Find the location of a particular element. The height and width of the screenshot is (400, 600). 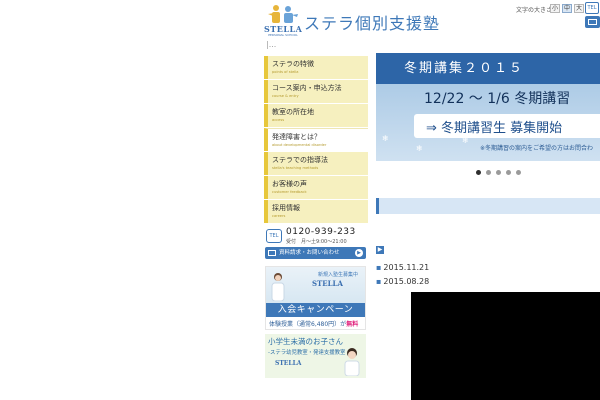

arrow-right-icon: ▶ is located at coordinates (359, 253).